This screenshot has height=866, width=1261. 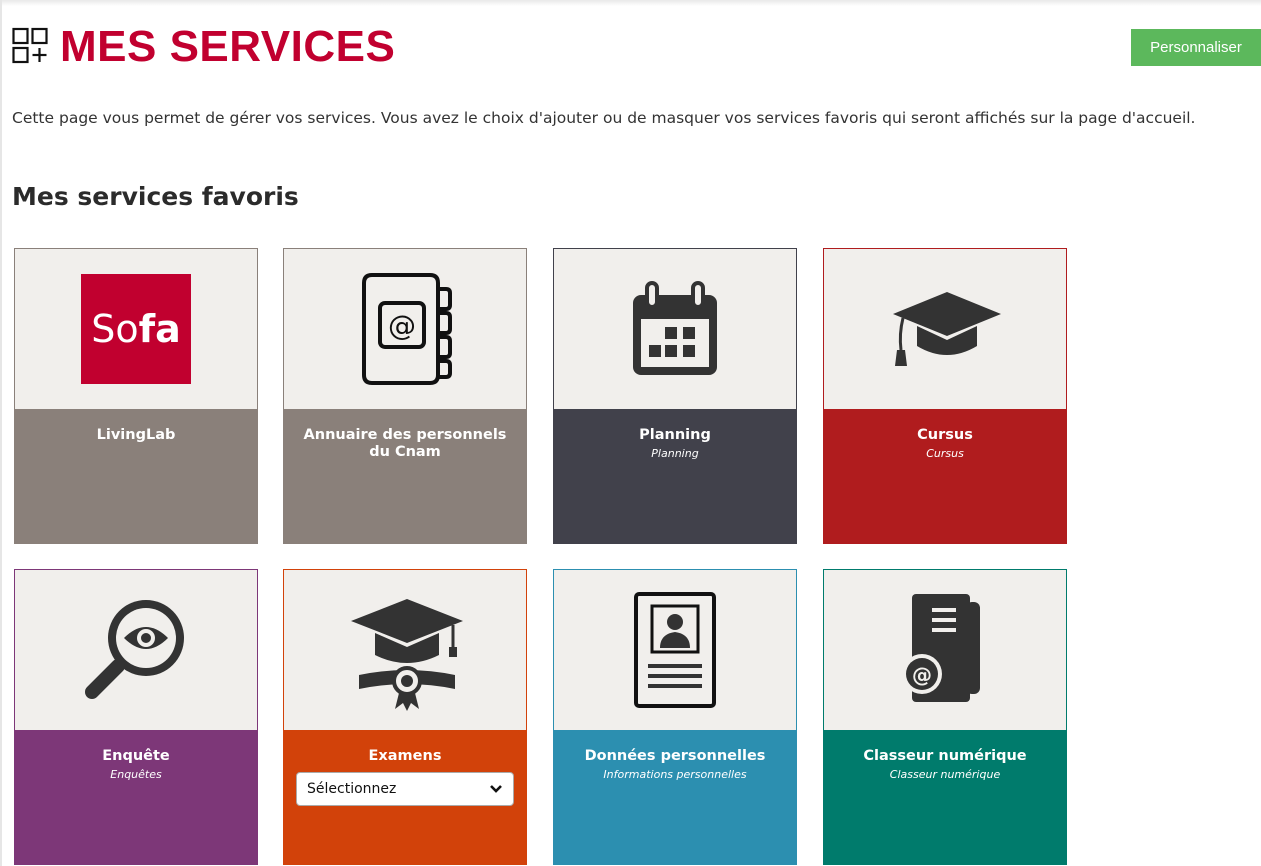 I want to click on service-tile-examens: Examens Sélectionnez, so click(x=405, y=717).